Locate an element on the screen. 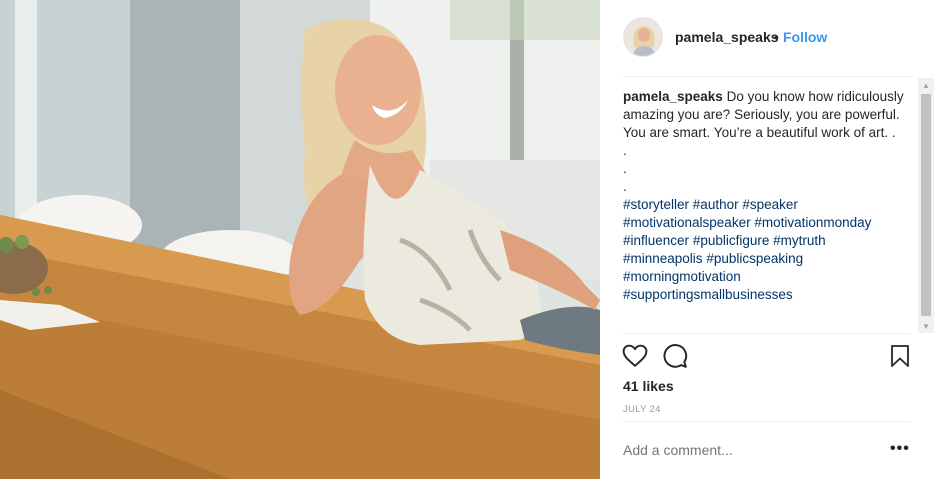 This screenshot has width=934, height=479. hashtag-link: #mytruth is located at coordinates (799, 240).